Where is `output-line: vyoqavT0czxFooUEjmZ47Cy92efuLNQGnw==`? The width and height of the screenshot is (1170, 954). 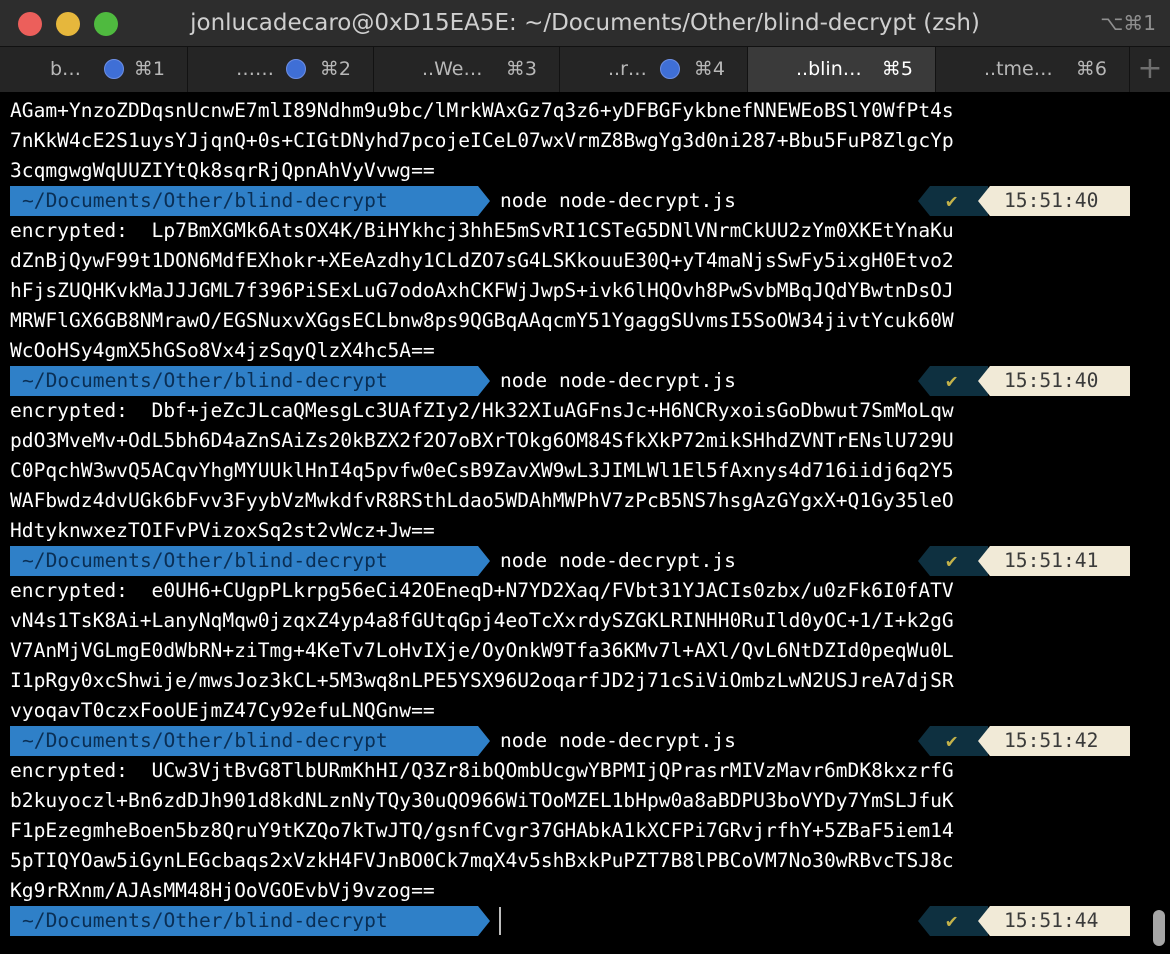
output-line: vyoqavT0czxFooUEjmZ47Cy92efuLNQGnw== is located at coordinates (222, 710).